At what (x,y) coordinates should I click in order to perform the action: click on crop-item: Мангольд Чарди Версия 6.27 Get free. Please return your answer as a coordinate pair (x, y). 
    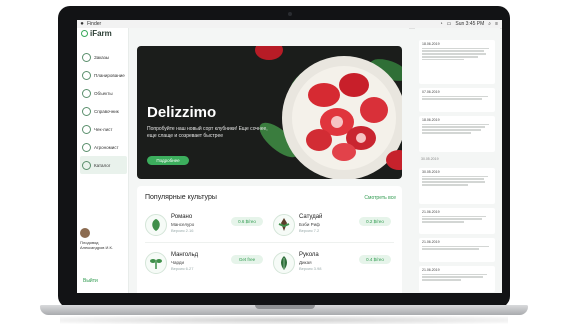
    Looking at the image, I should click on (207, 265).